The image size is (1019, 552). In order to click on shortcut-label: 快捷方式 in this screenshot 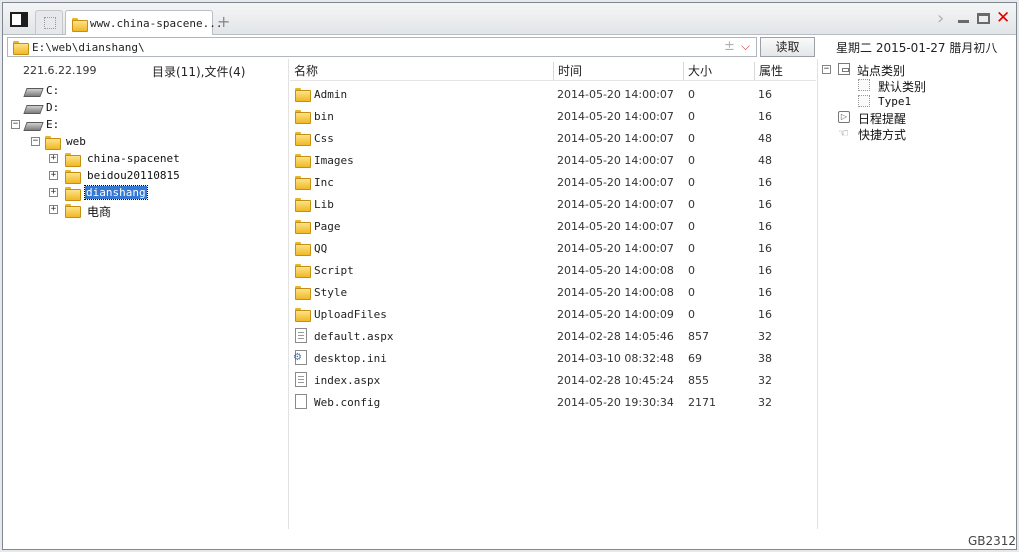, I will do `click(882, 135)`.